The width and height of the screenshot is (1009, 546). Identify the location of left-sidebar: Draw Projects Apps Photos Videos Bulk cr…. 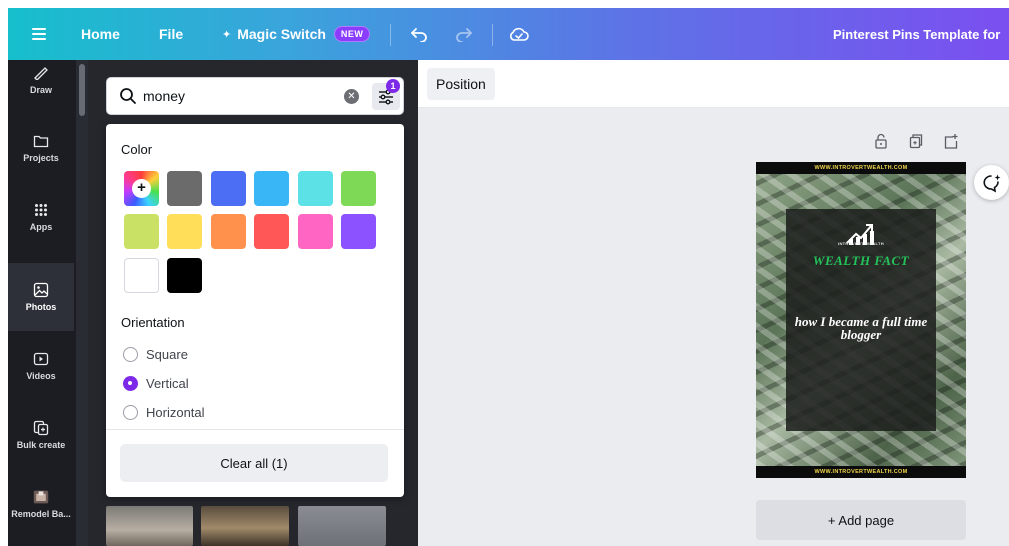
(48, 303).